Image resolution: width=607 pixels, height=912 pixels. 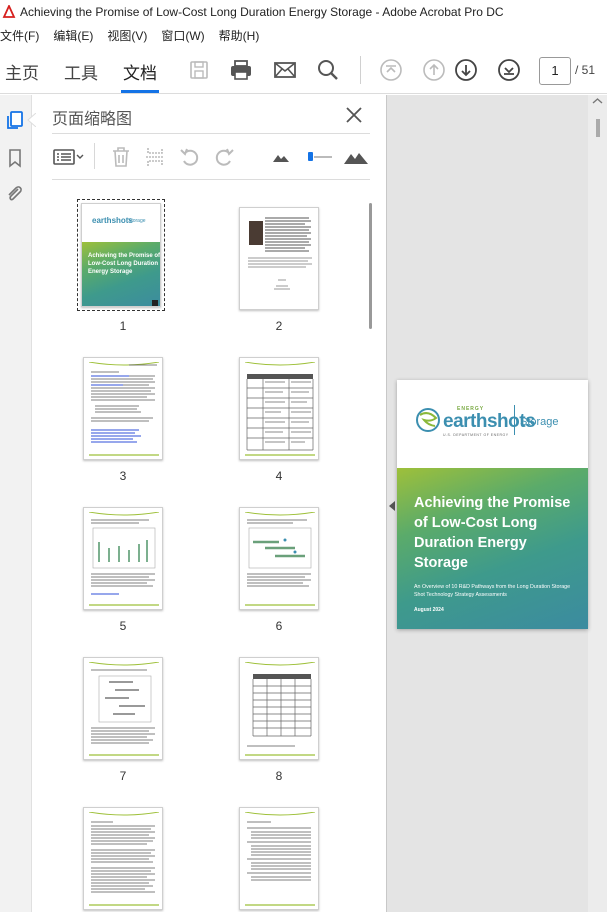 I want to click on scroll-up-arrow-icon, so click(x=597, y=101).